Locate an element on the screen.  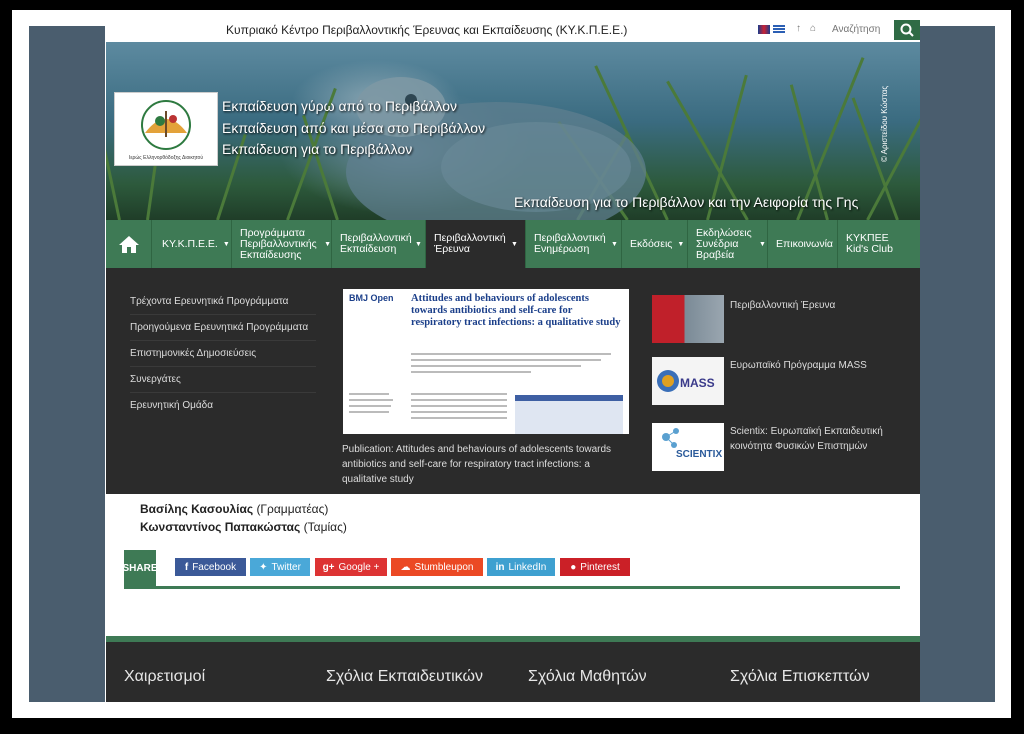
logo-text: Ιερώς Ελληνορθόδοξης Διοικητού is located at coordinates (166, 158).